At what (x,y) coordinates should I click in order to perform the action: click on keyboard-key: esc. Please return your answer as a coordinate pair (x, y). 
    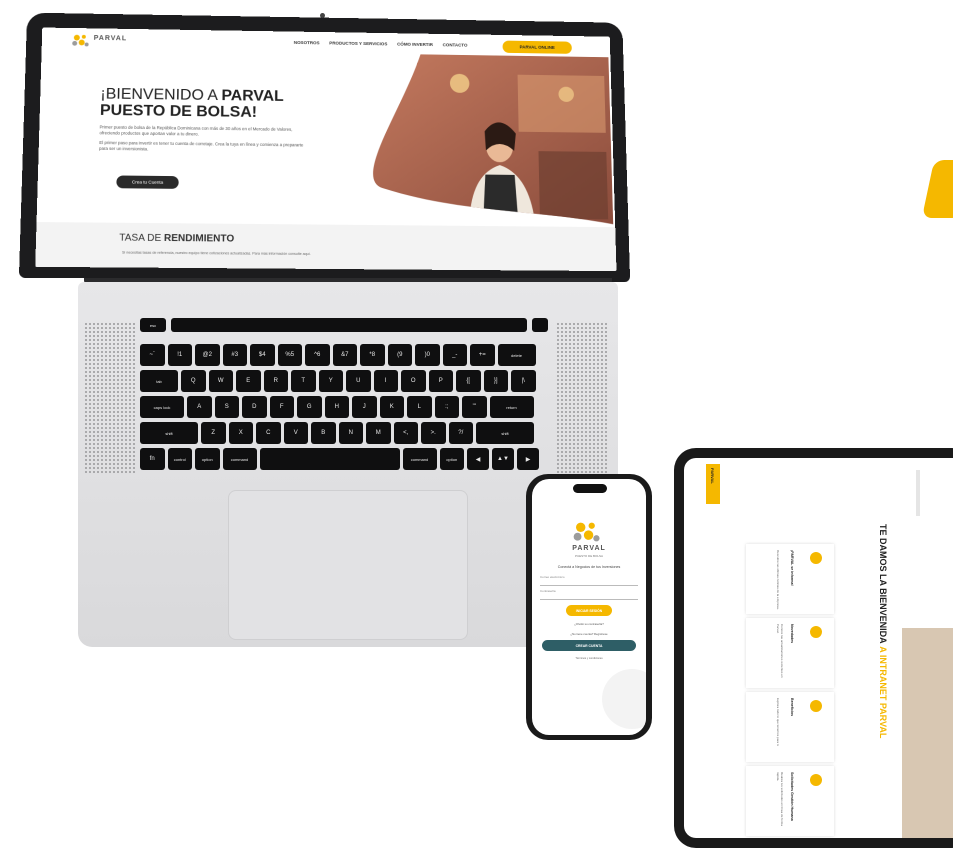
    Looking at the image, I should click on (153, 325).